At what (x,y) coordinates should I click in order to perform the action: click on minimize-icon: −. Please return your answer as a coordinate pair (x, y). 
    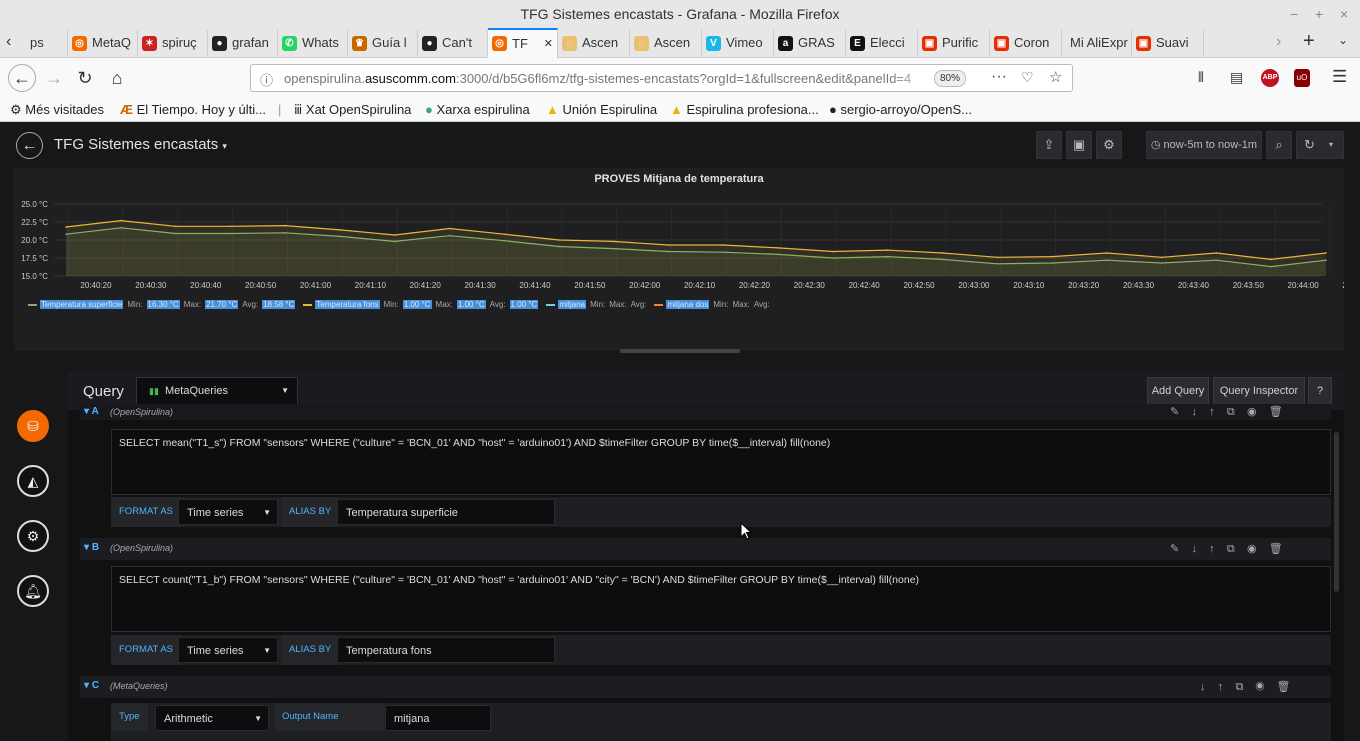
    Looking at the image, I should click on (1294, 14).